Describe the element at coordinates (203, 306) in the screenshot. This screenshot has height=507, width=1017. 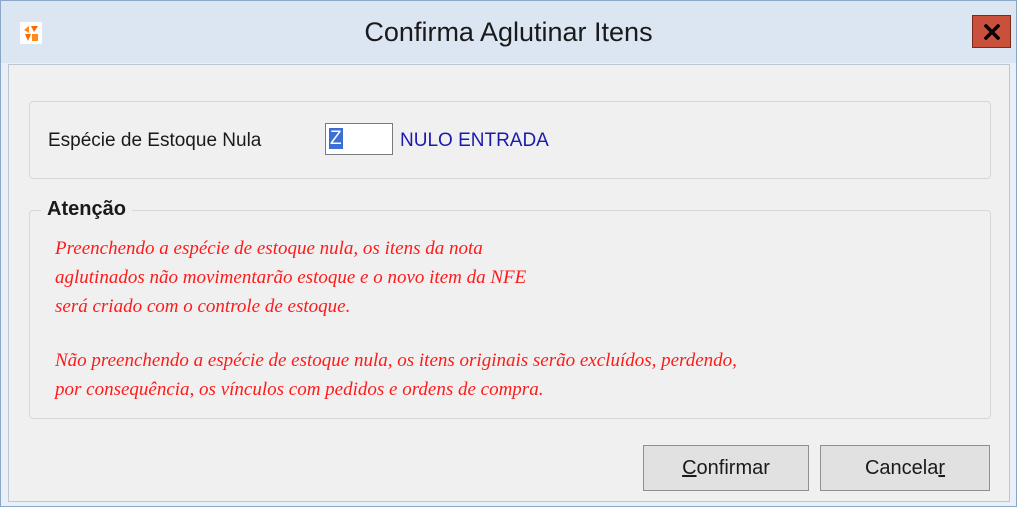
I see `attention-message-1-line: será criado com o controle de estoque.` at that location.